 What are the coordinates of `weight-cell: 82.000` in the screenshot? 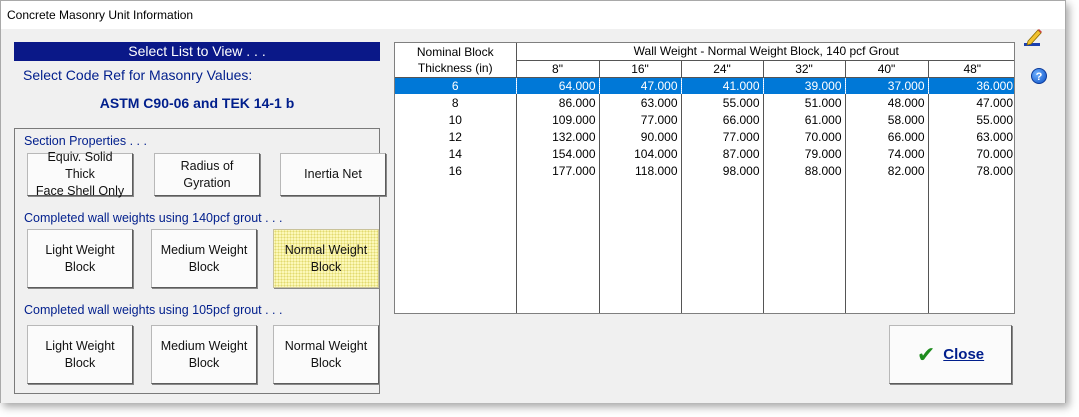 It's located at (886, 170).